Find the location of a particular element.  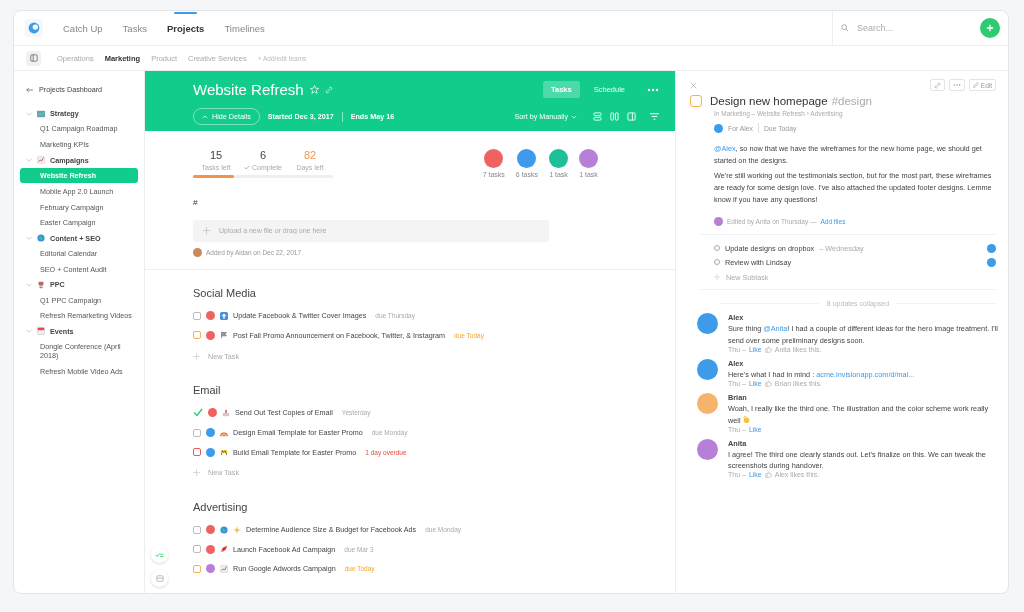

section-title: Email is located at coordinates (207, 390).